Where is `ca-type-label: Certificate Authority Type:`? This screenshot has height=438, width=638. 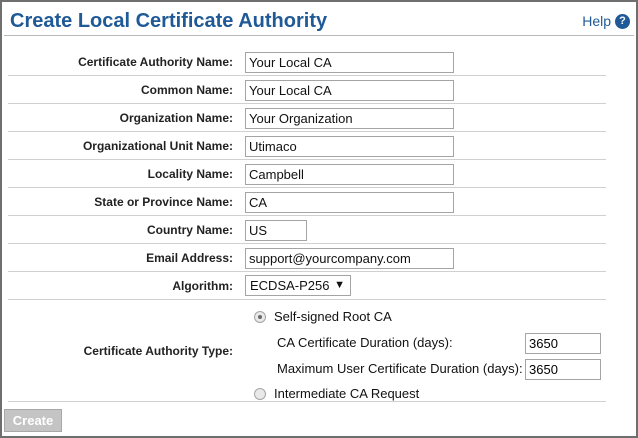 ca-type-label: Certificate Authority Type: is located at coordinates (158, 351).